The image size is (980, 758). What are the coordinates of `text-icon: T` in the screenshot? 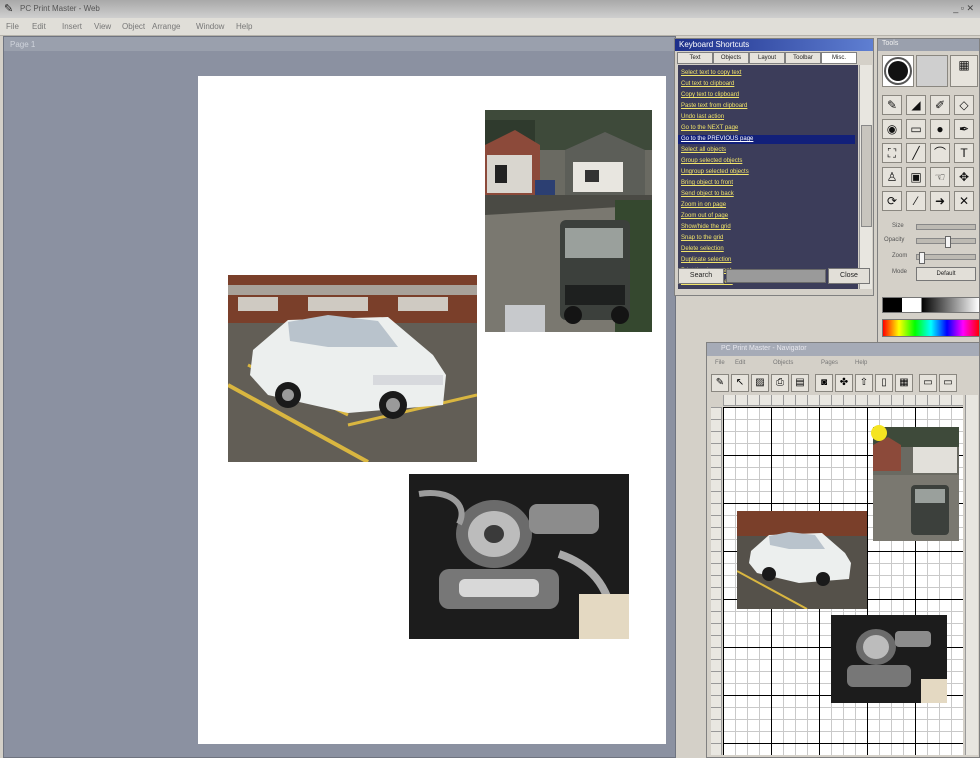 It's located at (964, 153).